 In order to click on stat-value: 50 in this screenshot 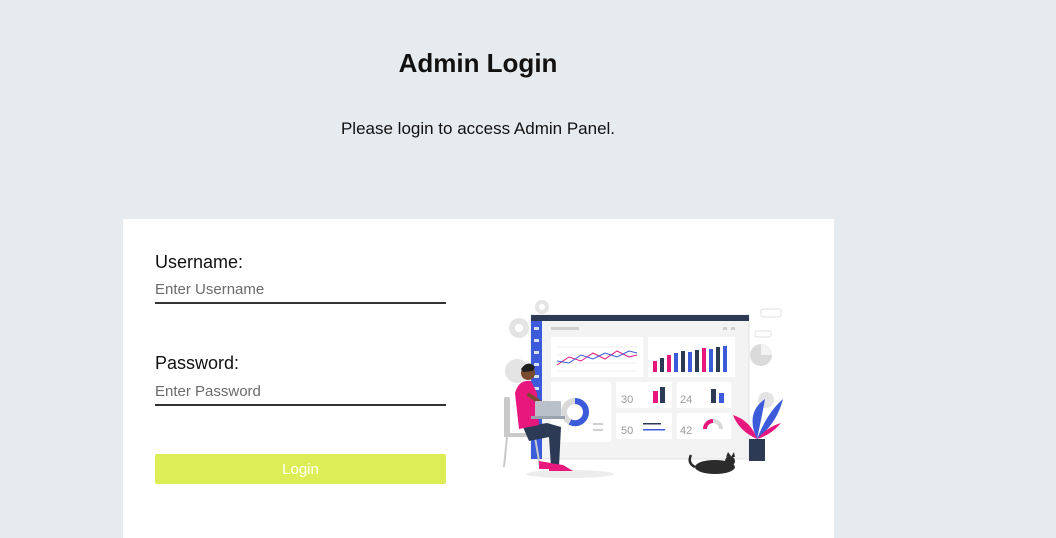, I will do `click(627, 431)`.